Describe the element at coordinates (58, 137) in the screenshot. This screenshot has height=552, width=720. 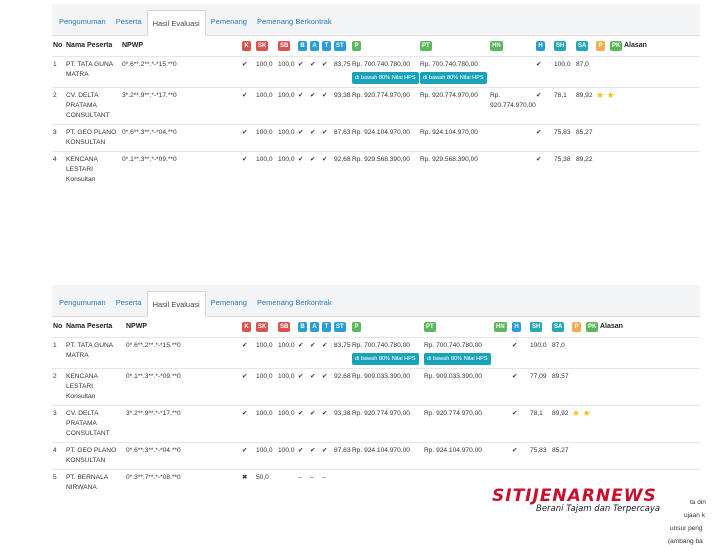
I see `cell-no: 3` at that location.